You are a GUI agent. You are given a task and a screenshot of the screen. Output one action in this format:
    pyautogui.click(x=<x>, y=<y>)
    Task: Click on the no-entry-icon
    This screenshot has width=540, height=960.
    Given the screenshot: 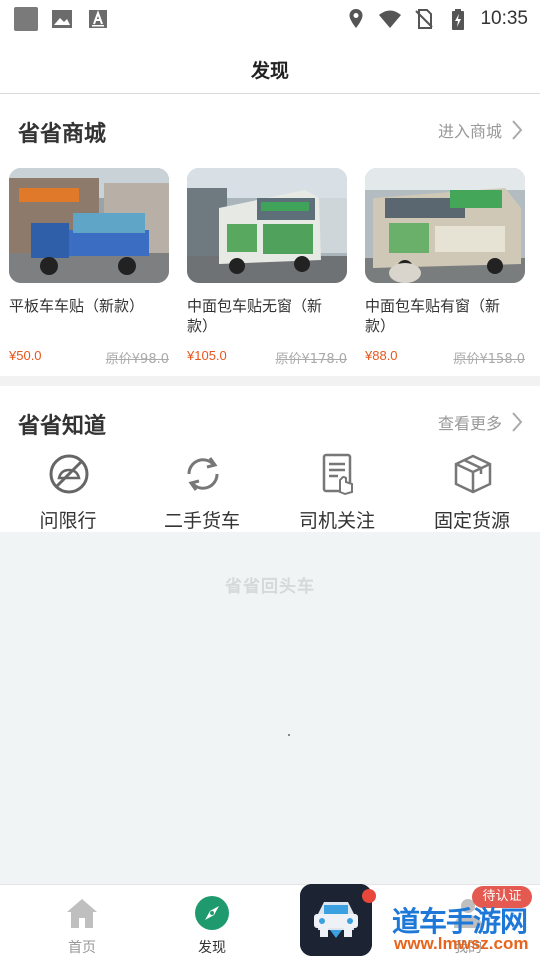 What is the action you would take?
    pyautogui.click(x=69, y=474)
    